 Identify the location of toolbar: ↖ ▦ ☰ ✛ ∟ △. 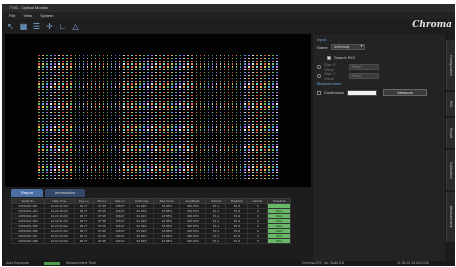
(228, 26).